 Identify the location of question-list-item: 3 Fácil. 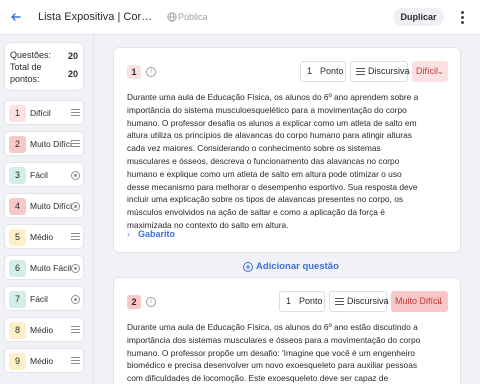
(44, 174).